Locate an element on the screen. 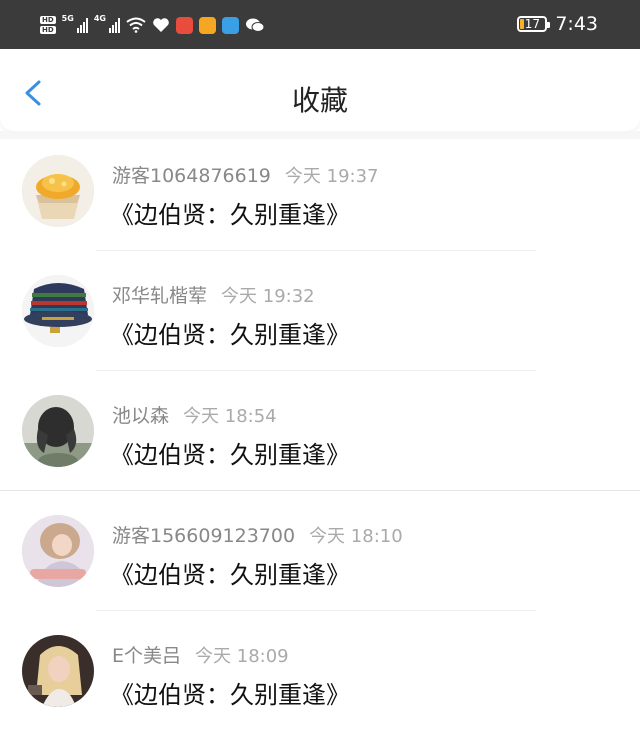 The height and width of the screenshot is (739, 640). network-type-label: 5G is located at coordinates (67, 18).